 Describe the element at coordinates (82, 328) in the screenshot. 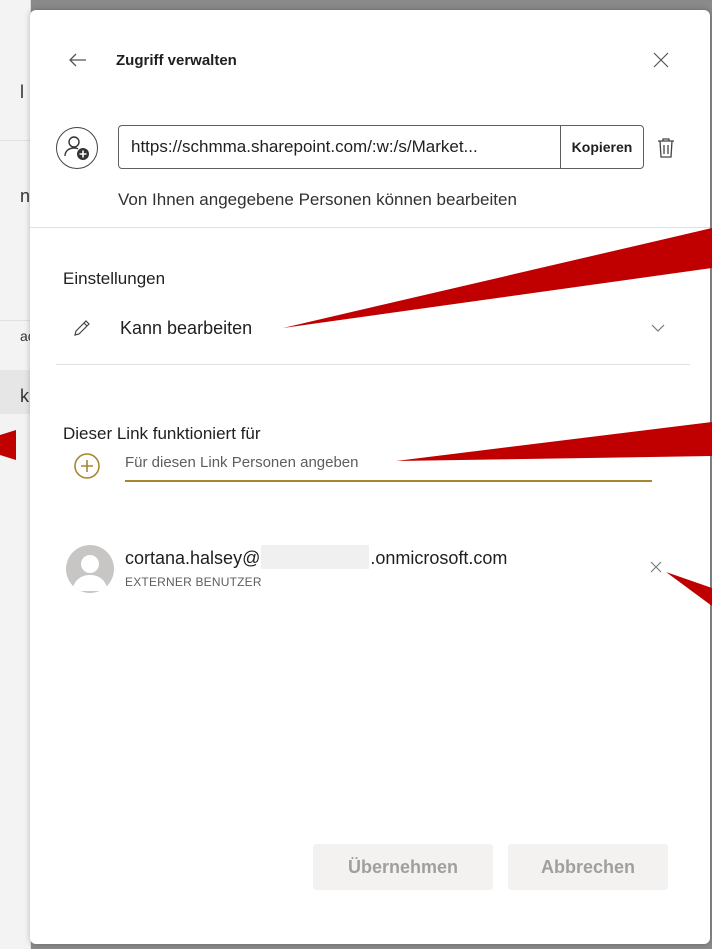

I see `pencil-icon` at that location.